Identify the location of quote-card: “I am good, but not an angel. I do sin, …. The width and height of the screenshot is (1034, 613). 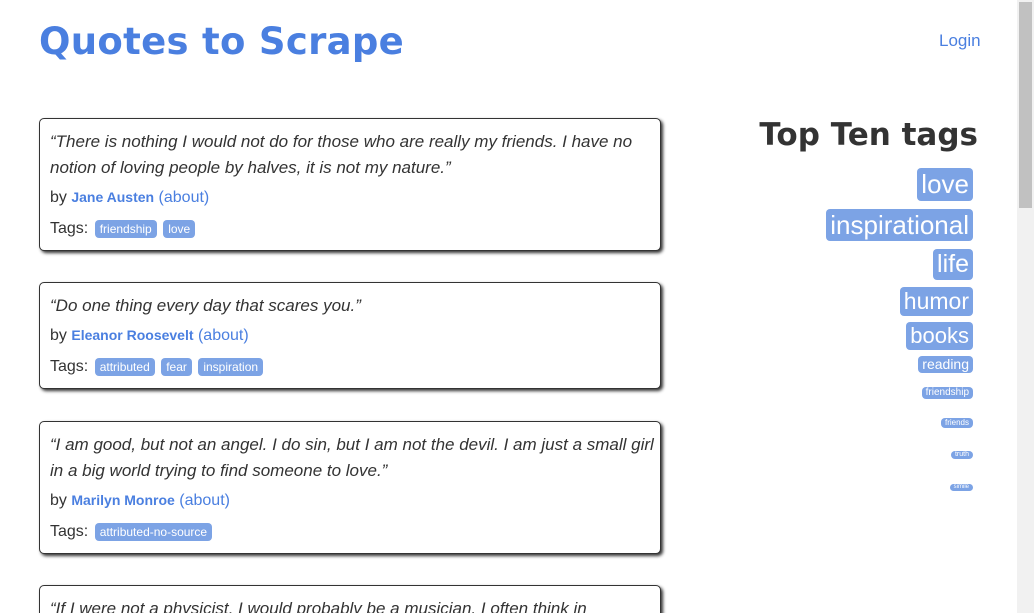
(350, 487).